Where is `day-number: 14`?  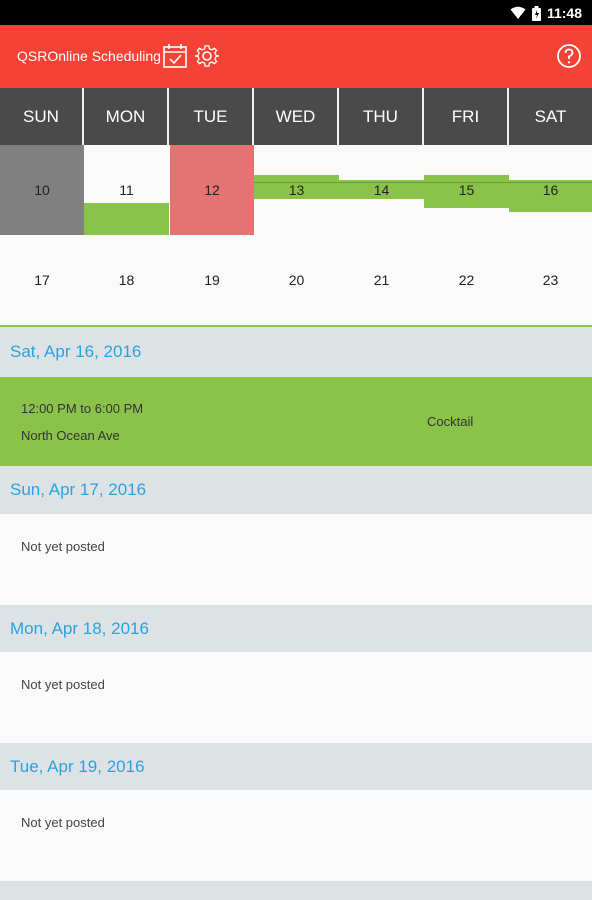 day-number: 14 is located at coordinates (381, 190).